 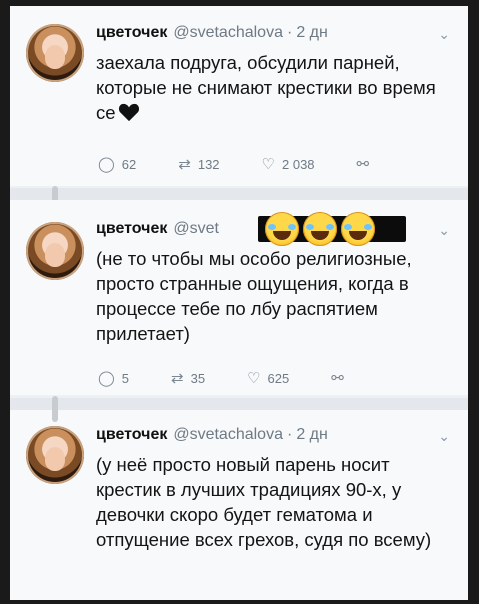 What do you see at coordinates (188, 378) in the screenshot?
I see `retweet-button: ⇄ 35` at bounding box center [188, 378].